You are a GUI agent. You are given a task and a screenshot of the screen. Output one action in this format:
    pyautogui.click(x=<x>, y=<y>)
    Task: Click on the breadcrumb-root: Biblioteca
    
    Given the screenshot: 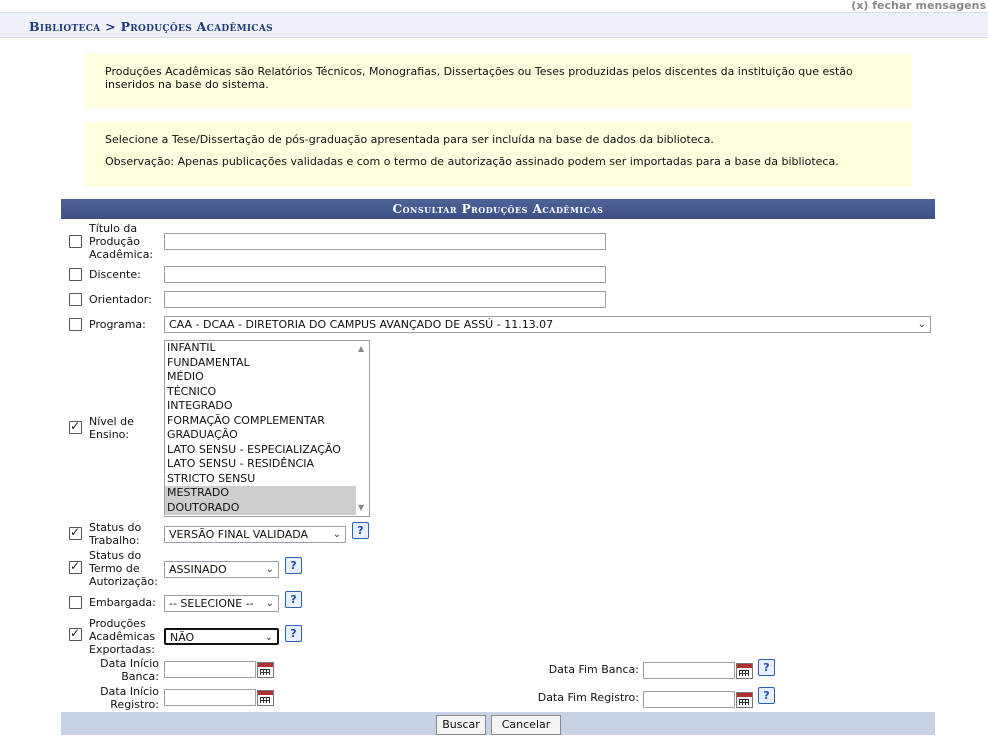 What is the action you would take?
    pyautogui.click(x=65, y=26)
    